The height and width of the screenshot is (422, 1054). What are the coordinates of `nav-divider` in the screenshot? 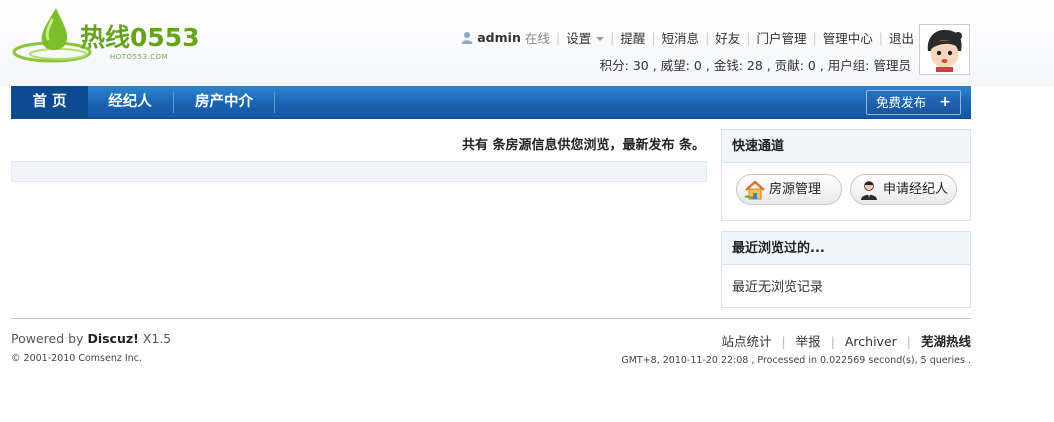 It's located at (274, 102).